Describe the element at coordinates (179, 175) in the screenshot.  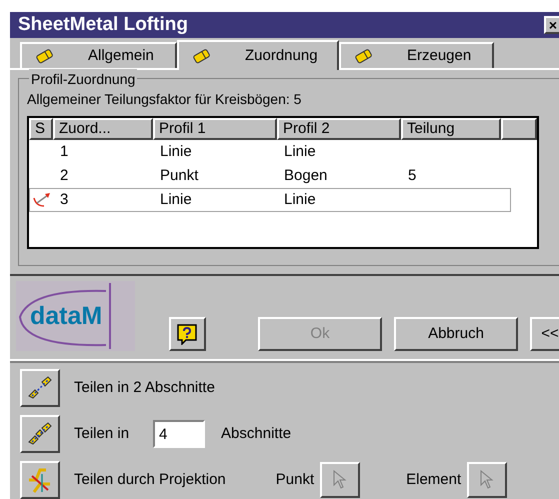
I see `table-cell: Punkt` at that location.